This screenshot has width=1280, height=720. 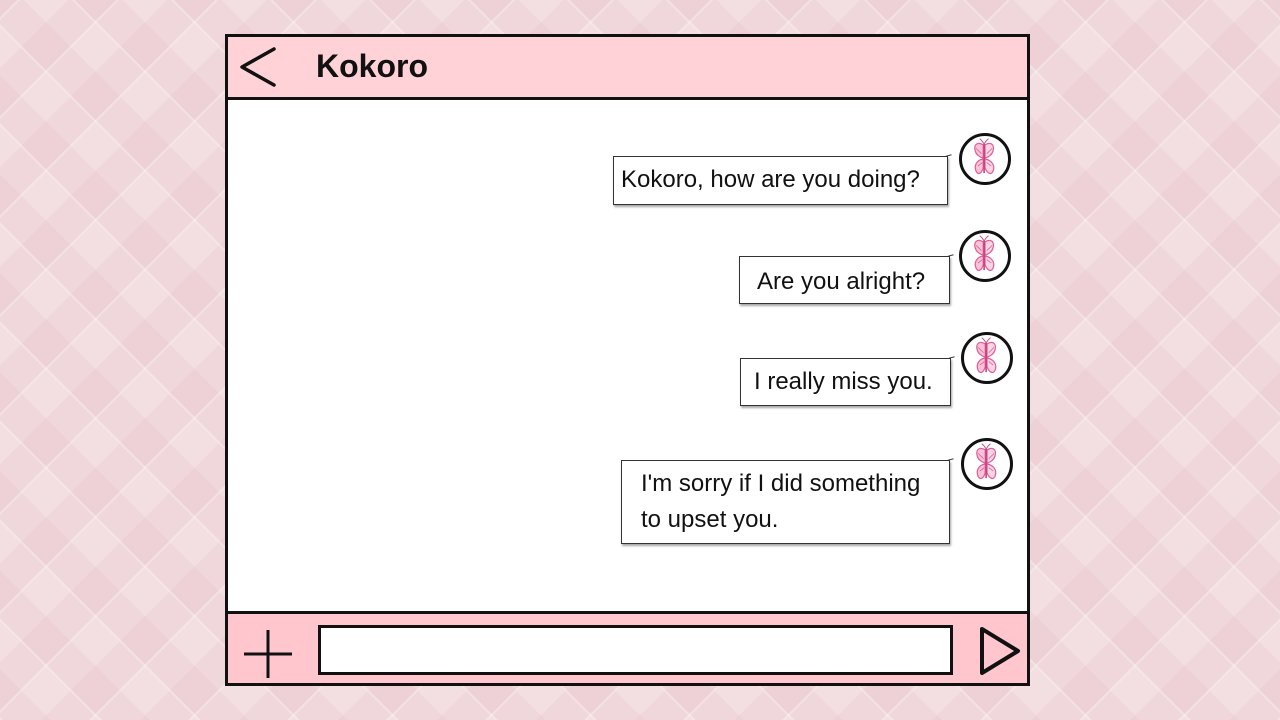 What do you see at coordinates (635, 650) in the screenshot?
I see `message-input` at bounding box center [635, 650].